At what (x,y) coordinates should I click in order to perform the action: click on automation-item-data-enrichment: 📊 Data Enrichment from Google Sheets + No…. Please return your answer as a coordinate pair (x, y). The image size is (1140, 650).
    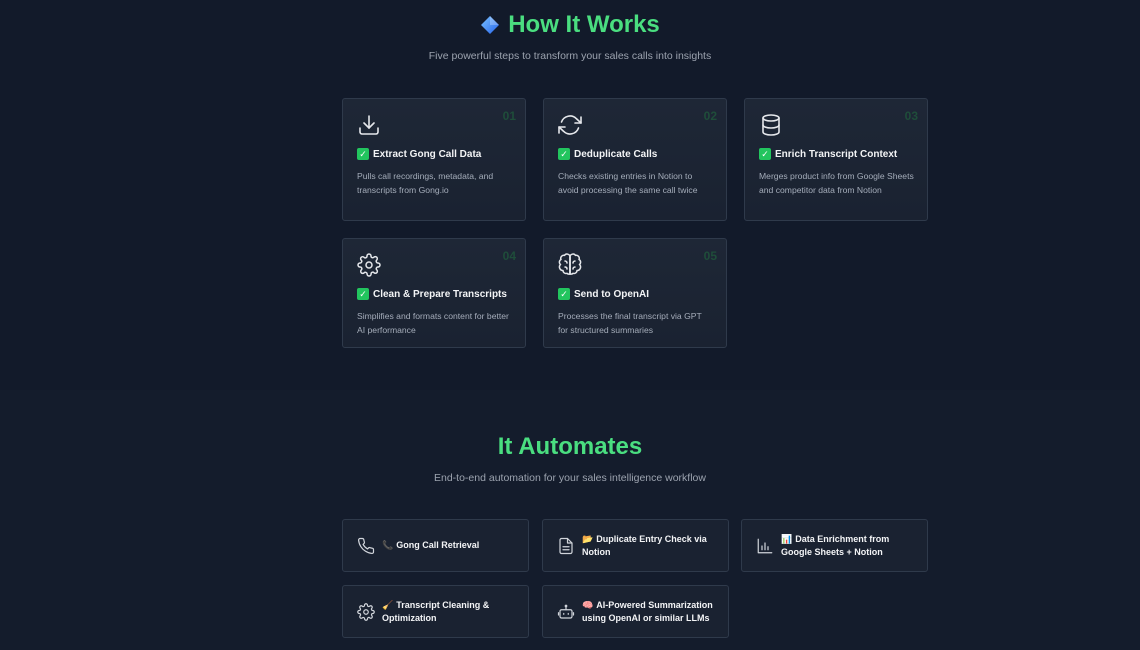
    Looking at the image, I should click on (834, 545).